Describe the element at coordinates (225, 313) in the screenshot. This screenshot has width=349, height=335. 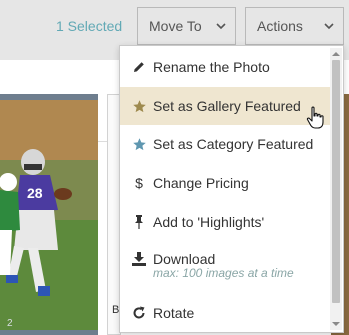
I see `menu-item-rotate: Rotate` at that location.